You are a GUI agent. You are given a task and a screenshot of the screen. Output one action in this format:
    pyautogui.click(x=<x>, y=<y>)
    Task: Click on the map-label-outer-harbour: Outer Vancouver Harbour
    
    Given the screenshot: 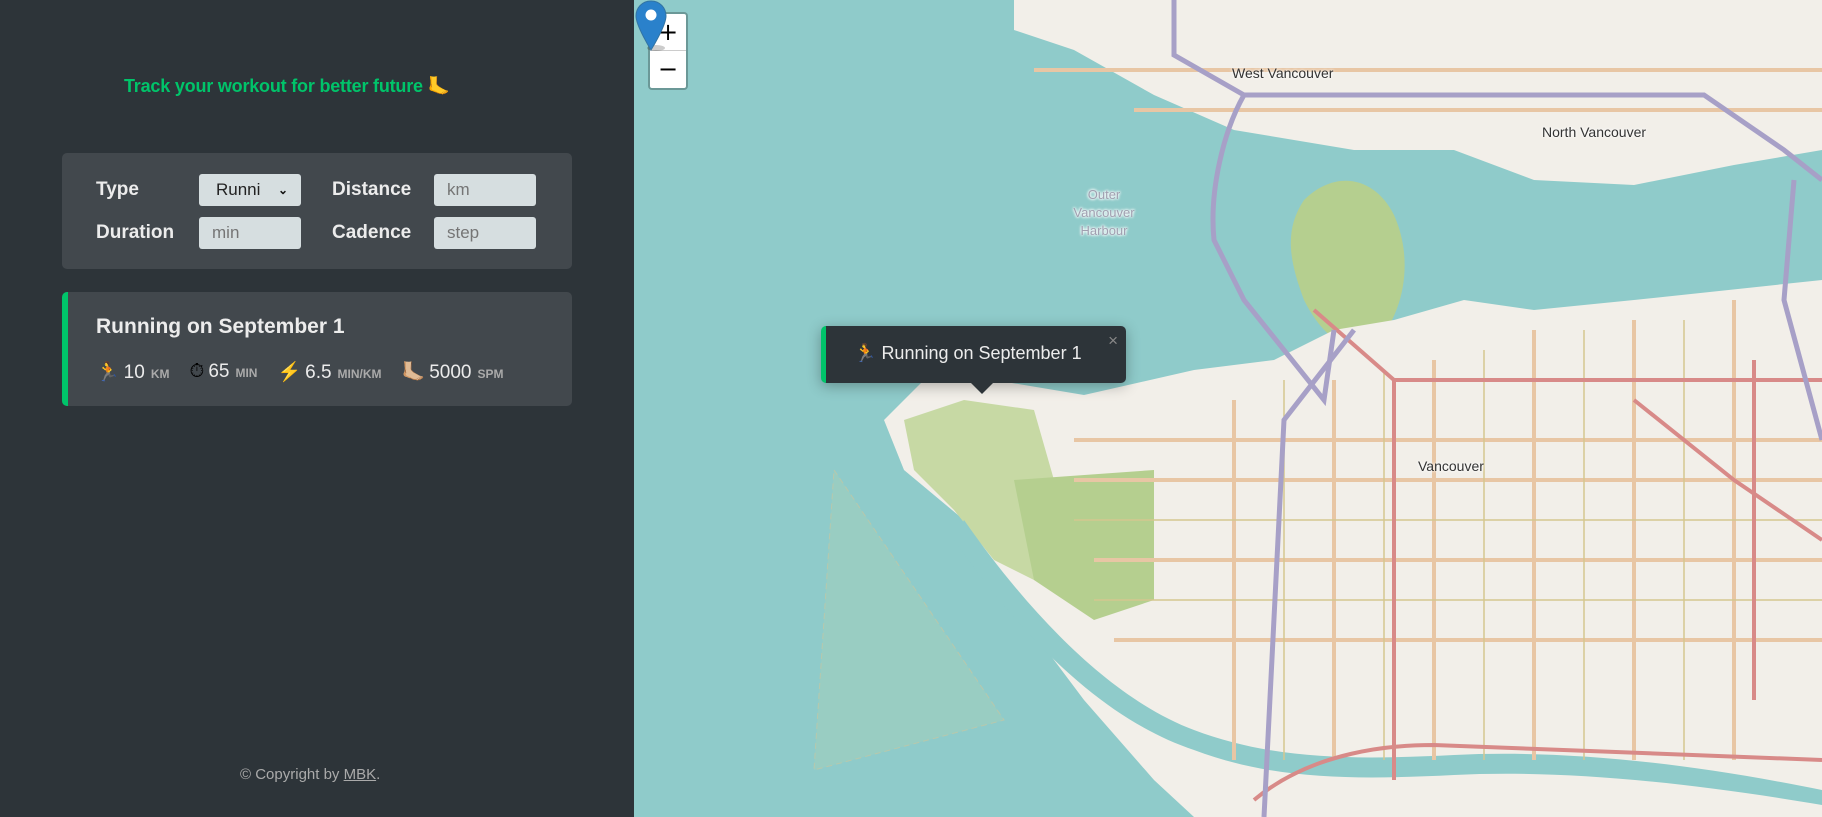 What is the action you would take?
    pyautogui.click(x=1104, y=213)
    